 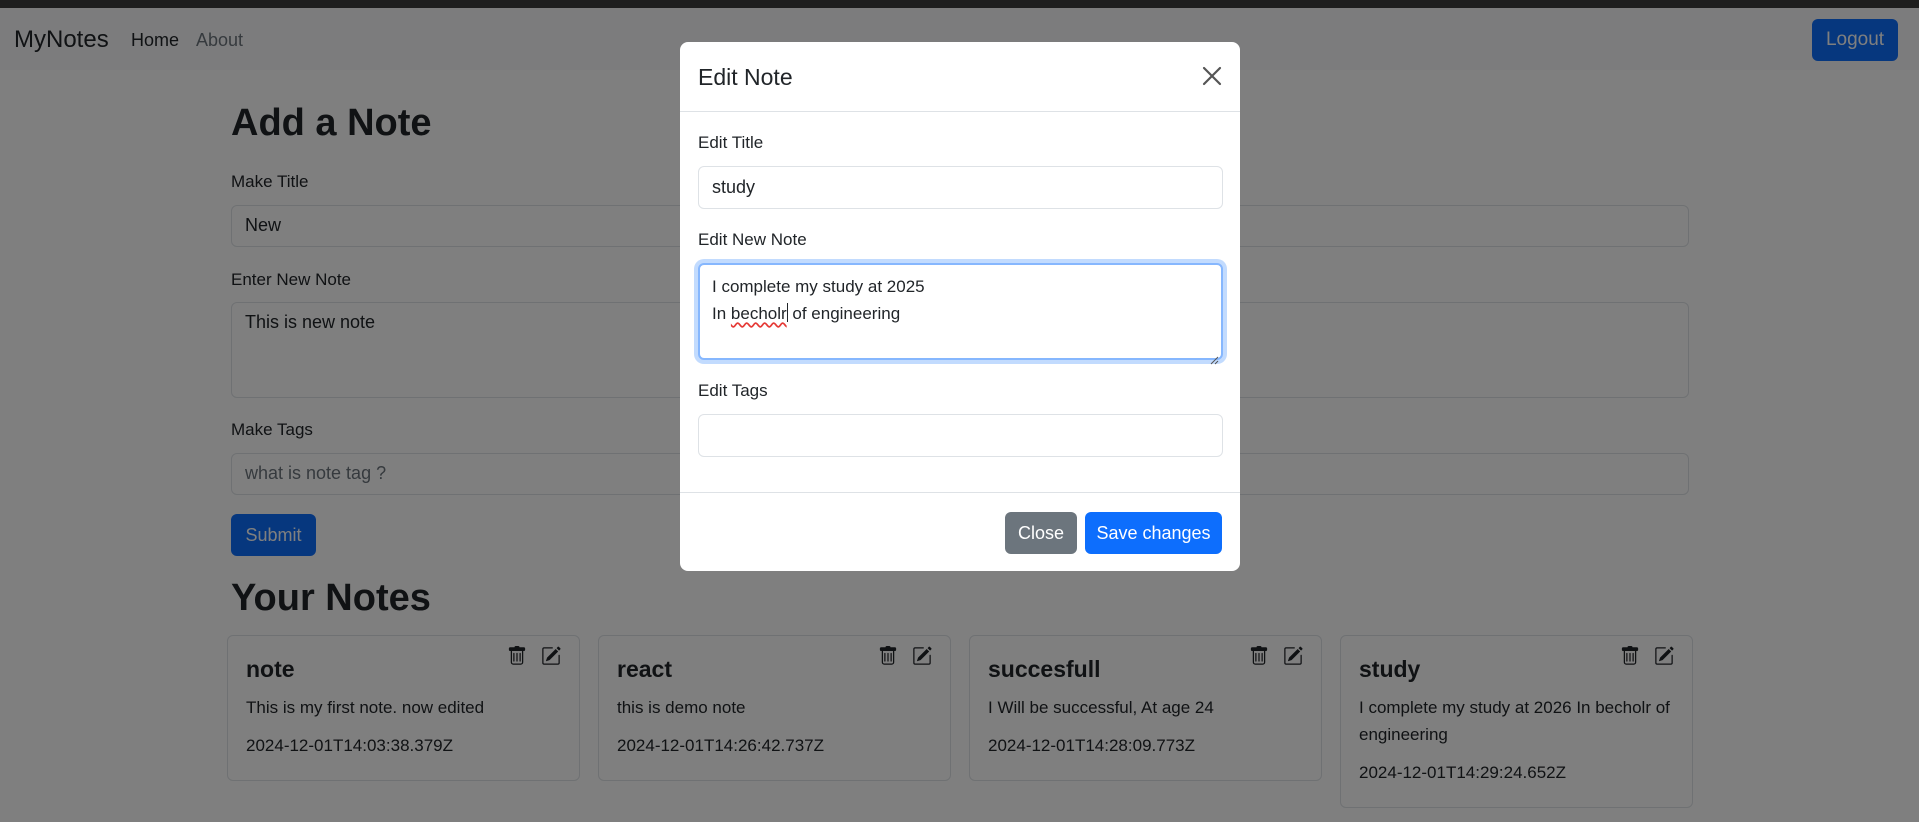 What do you see at coordinates (758, 313) in the screenshot?
I see `misspelled-word: becholr` at bounding box center [758, 313].